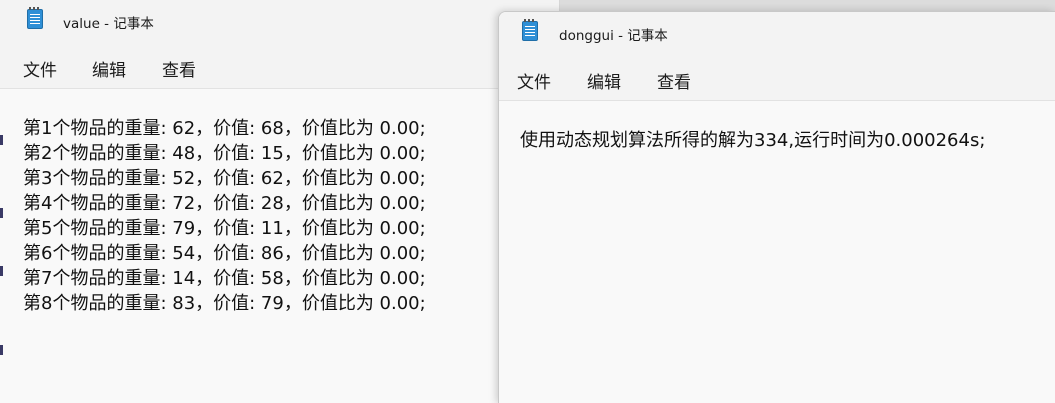  I want to click on text-line: 第8个物品的重量: 83，价值: 79，价值比为 0.00;, so click(224, 303).